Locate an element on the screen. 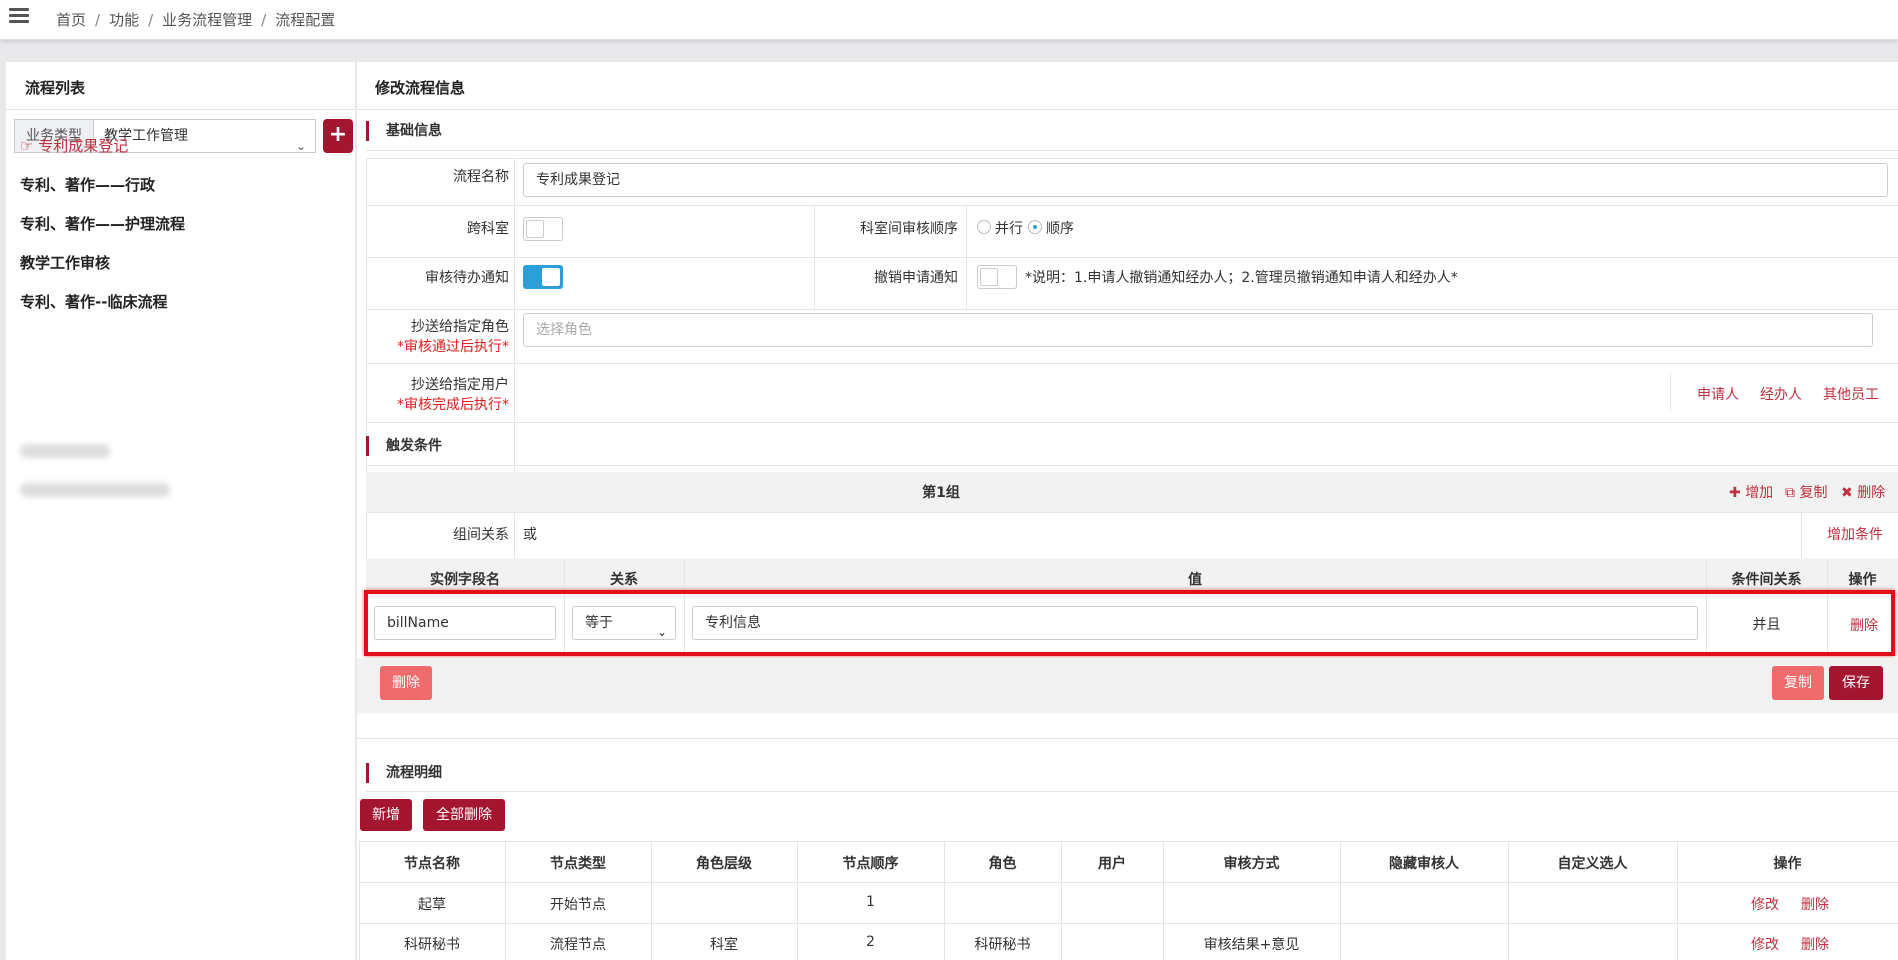 Image resolution: width=1898 pixels, height=960 pixels. flow-name-label: 流程名称 is located at coordinates (481, 177).